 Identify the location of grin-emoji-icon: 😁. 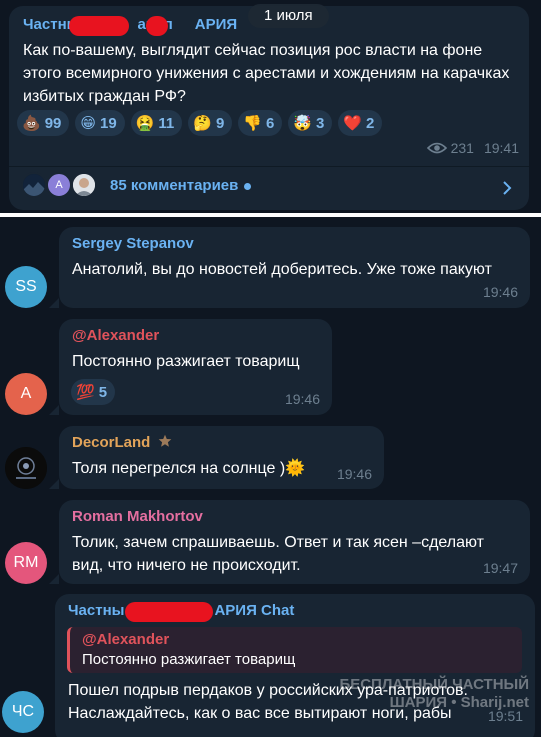
(88, 123).